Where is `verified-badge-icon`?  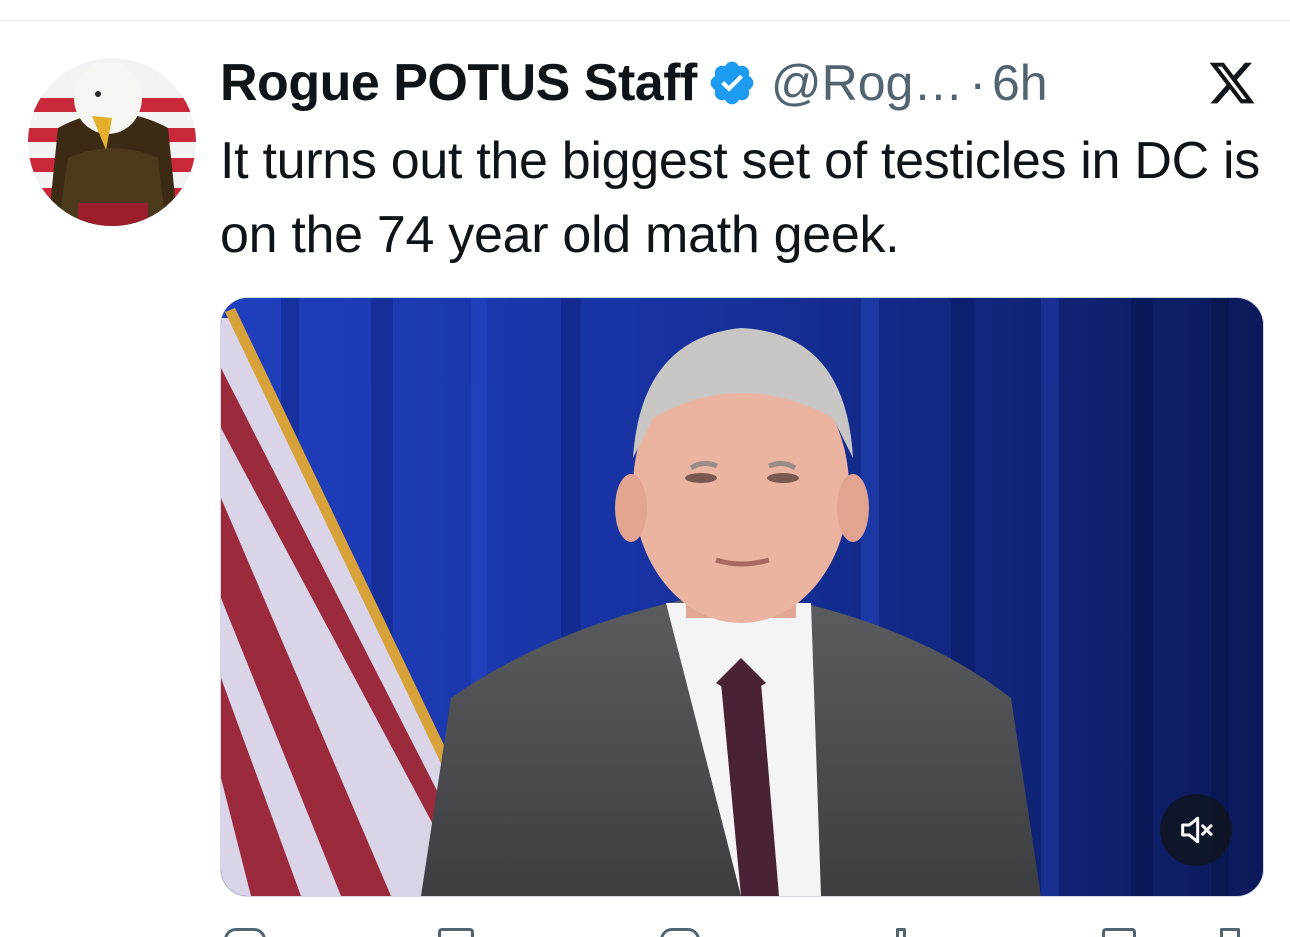
verified-badge-icon is located at coordinates (732, 83).